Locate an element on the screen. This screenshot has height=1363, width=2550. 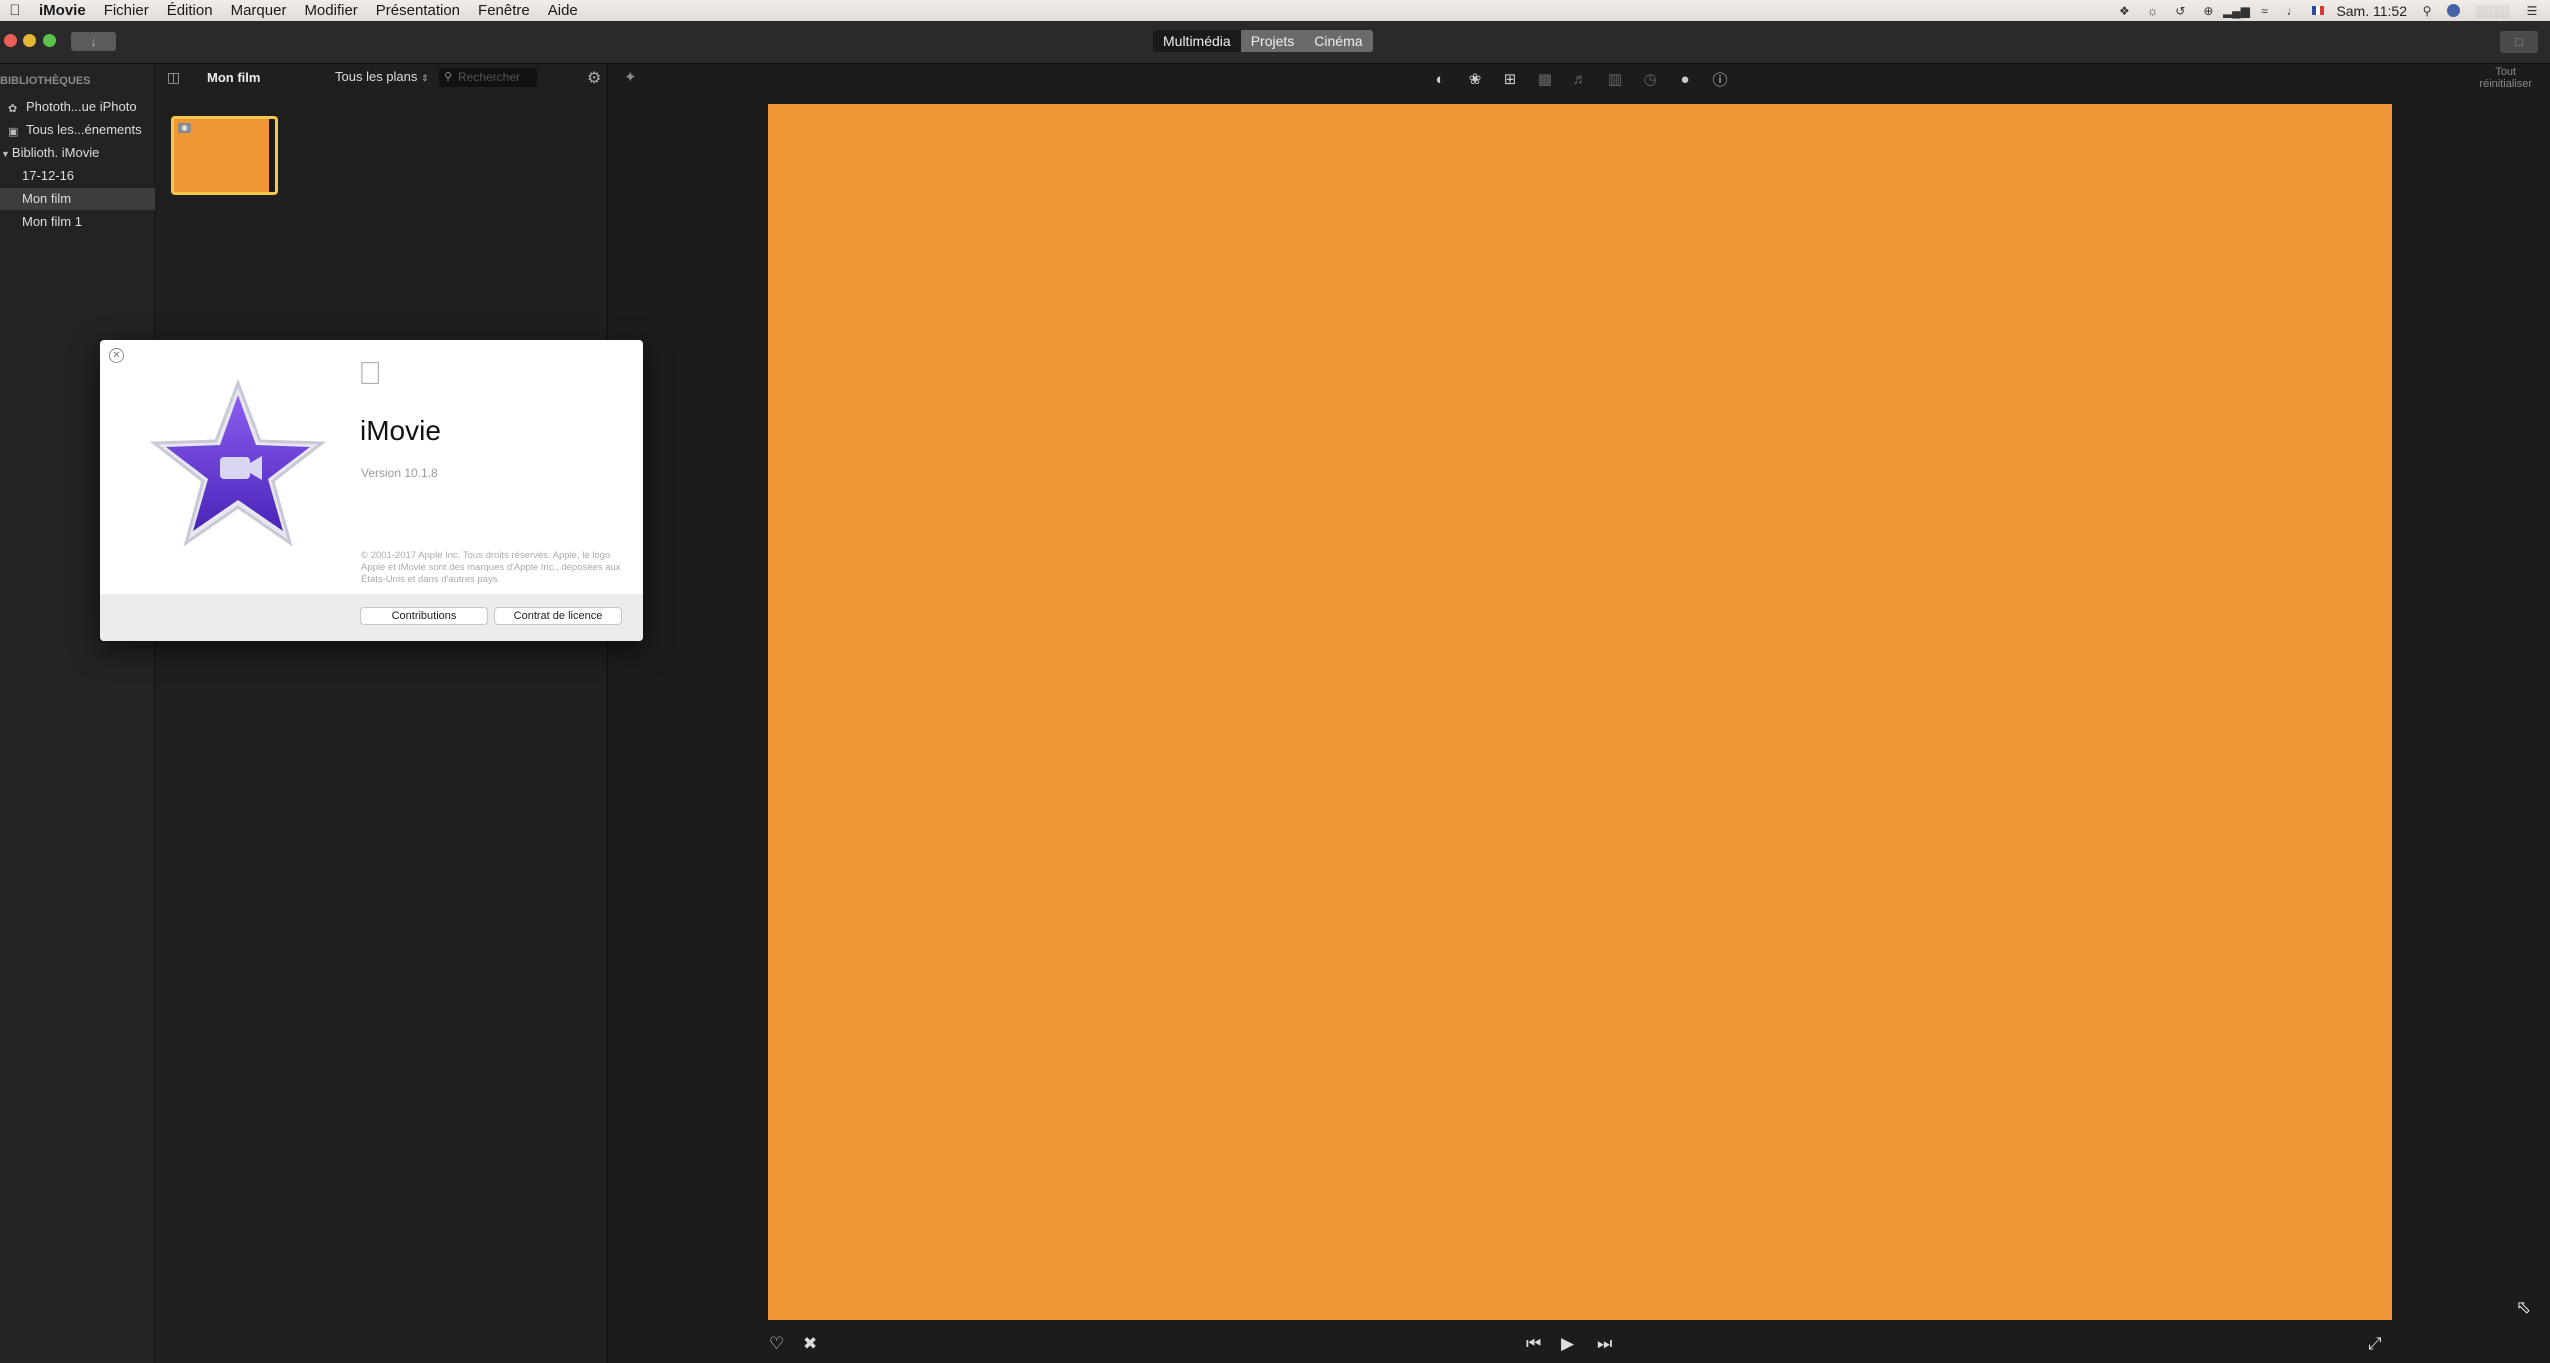
sidebar-item-label: Phototh...ue iPhoto is located at coordinates (81, 106).